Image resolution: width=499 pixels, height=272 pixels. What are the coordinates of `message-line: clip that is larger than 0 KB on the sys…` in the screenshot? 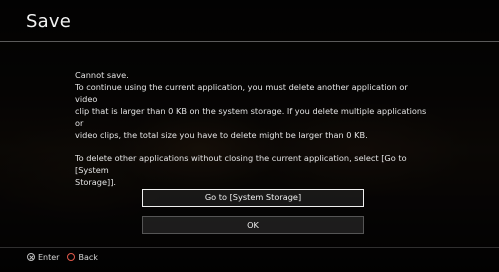 It's located at (251, 116).